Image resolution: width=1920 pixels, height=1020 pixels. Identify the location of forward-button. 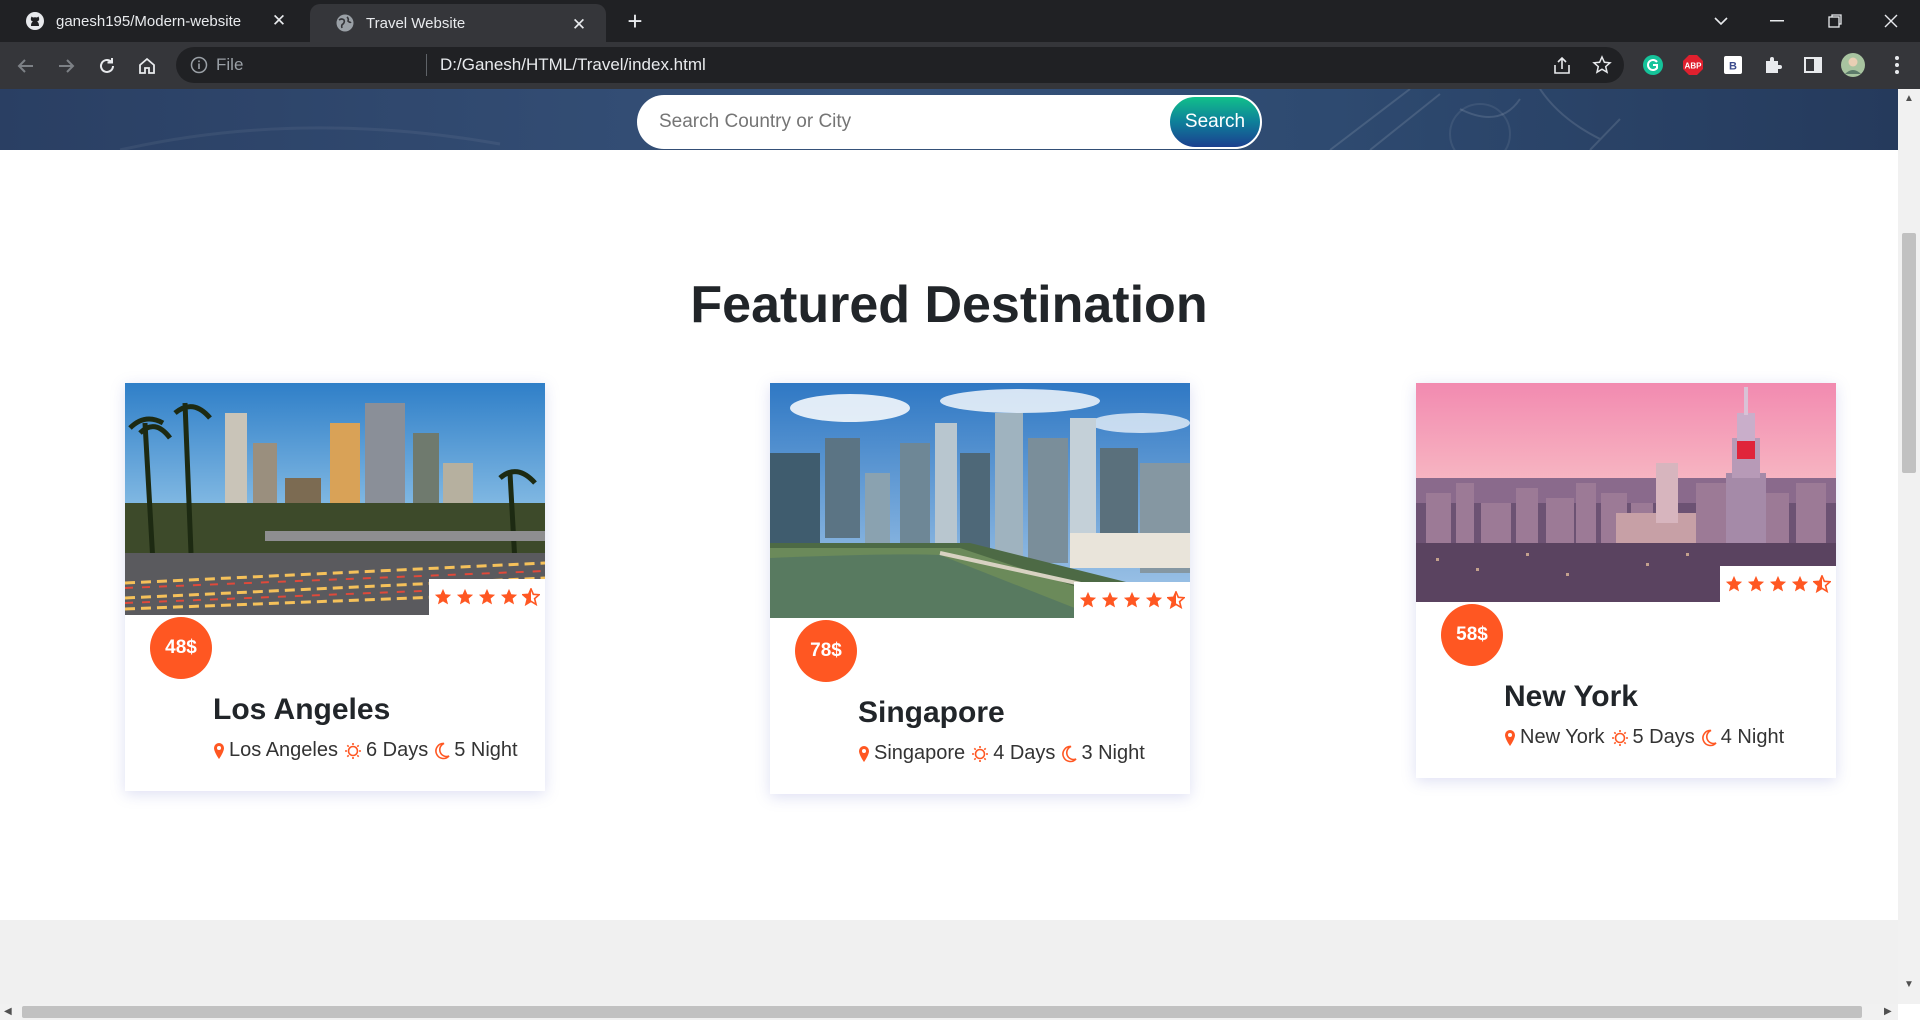
(66, 66).